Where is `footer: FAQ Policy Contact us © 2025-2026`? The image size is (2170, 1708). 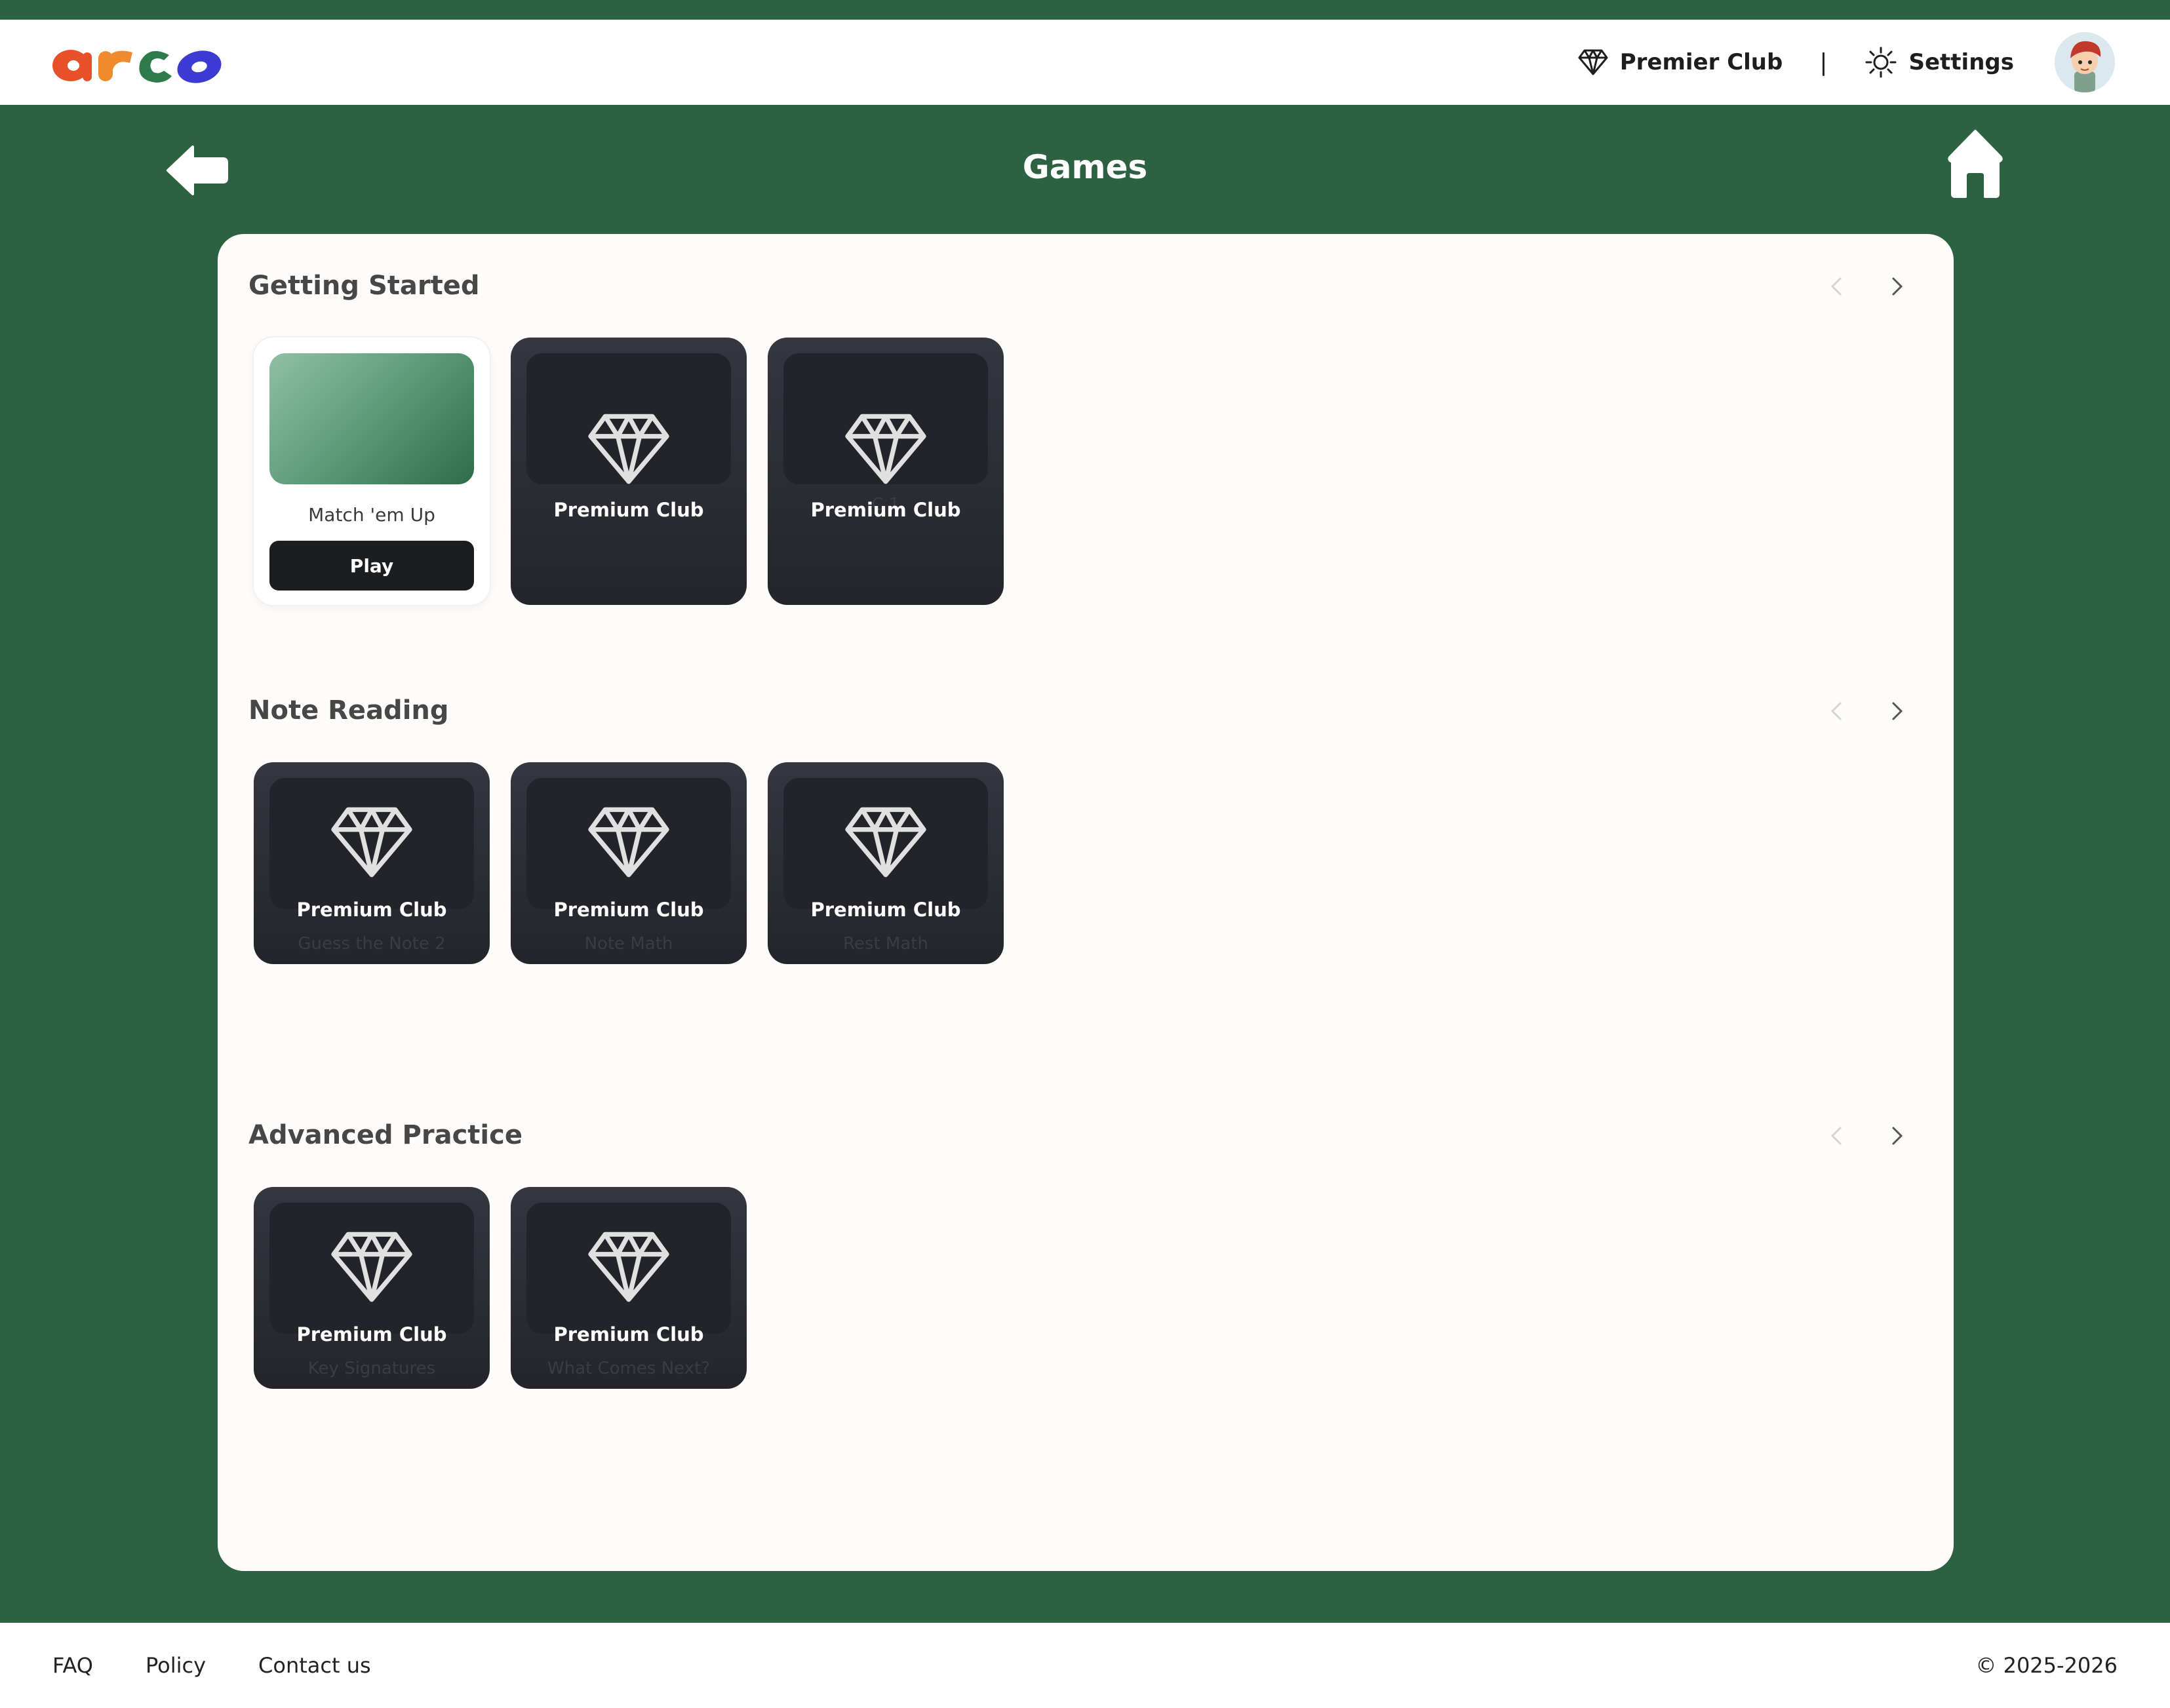
footer: FAQ Policy Contact us © 2025-2026 is located at coordinates (1085, 1665).